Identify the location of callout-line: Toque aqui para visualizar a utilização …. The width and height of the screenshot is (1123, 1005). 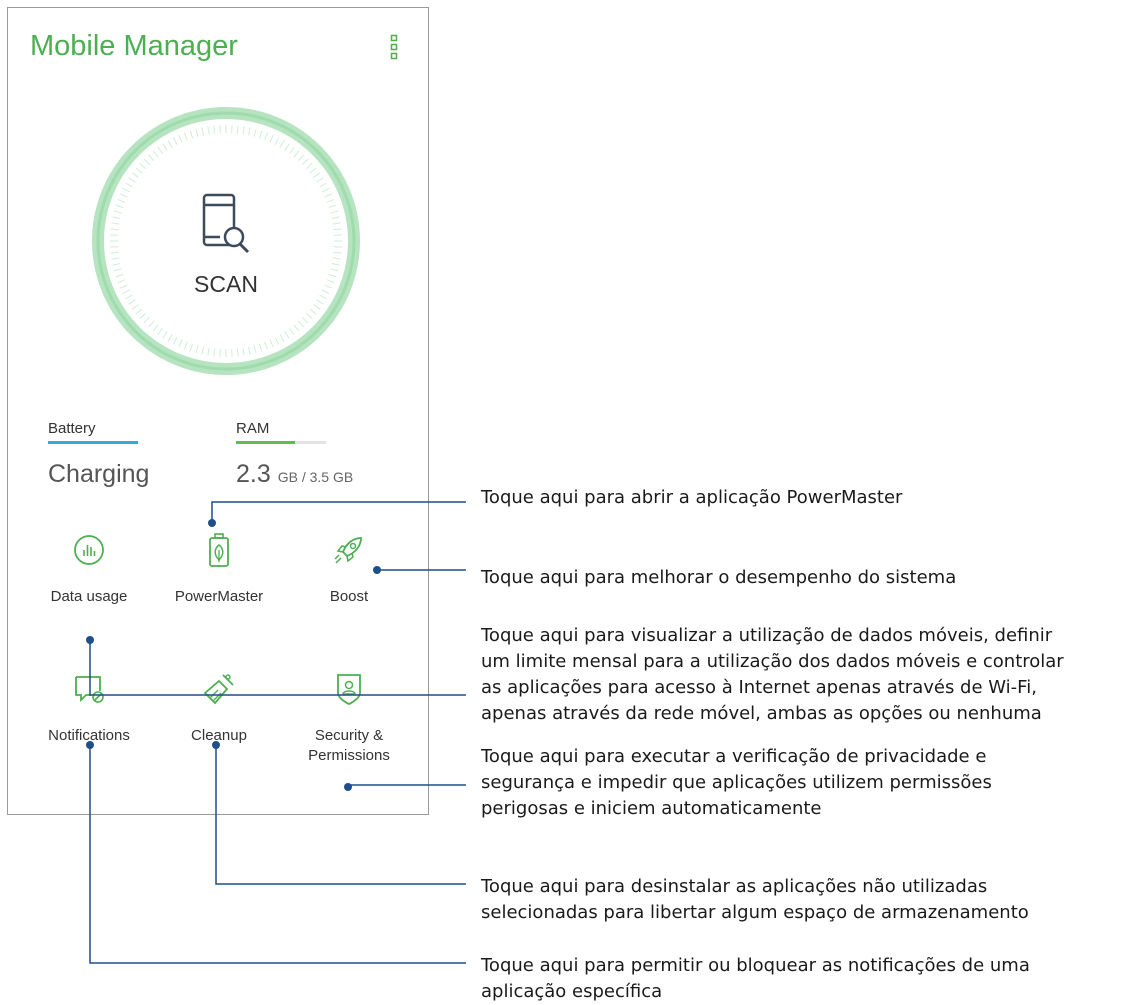
(801, 636).